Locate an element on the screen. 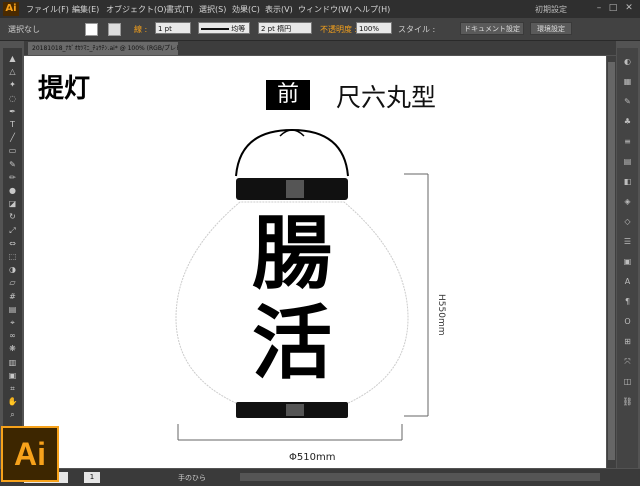 Image resolution: width=640 pixels, height=486 pixels. artboard-icon: ▣ is located at coordinates (12, 375).